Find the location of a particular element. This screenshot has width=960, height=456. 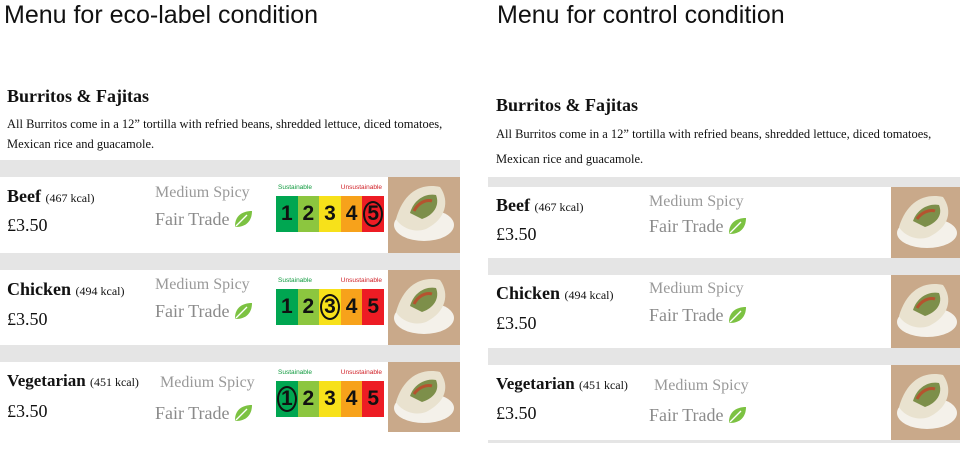

eco-rating-number: 3 is located at coordinates (330, 398).